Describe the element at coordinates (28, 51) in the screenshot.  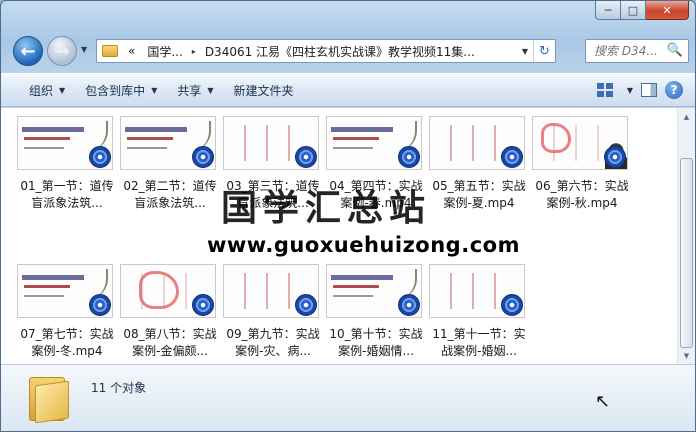
I see `back-button: ←` at that location.